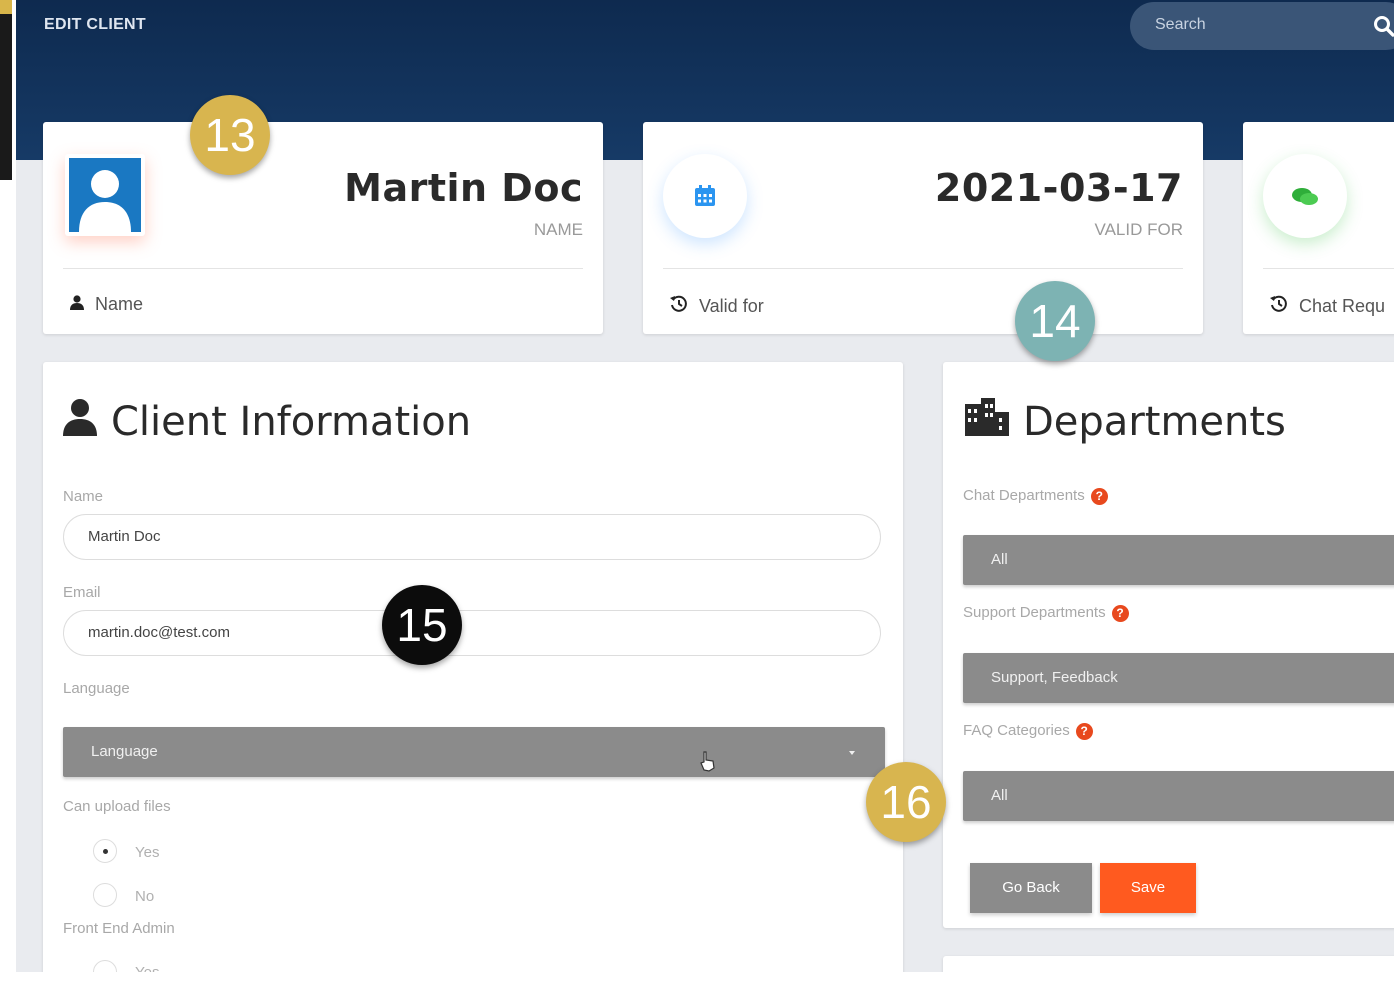 The height and width of the screenshot is (999, 1394). Describe the element at coordinates (1035, 496) in the screenshot. I see `chat-departments-label: Chat Departments?` at that location.